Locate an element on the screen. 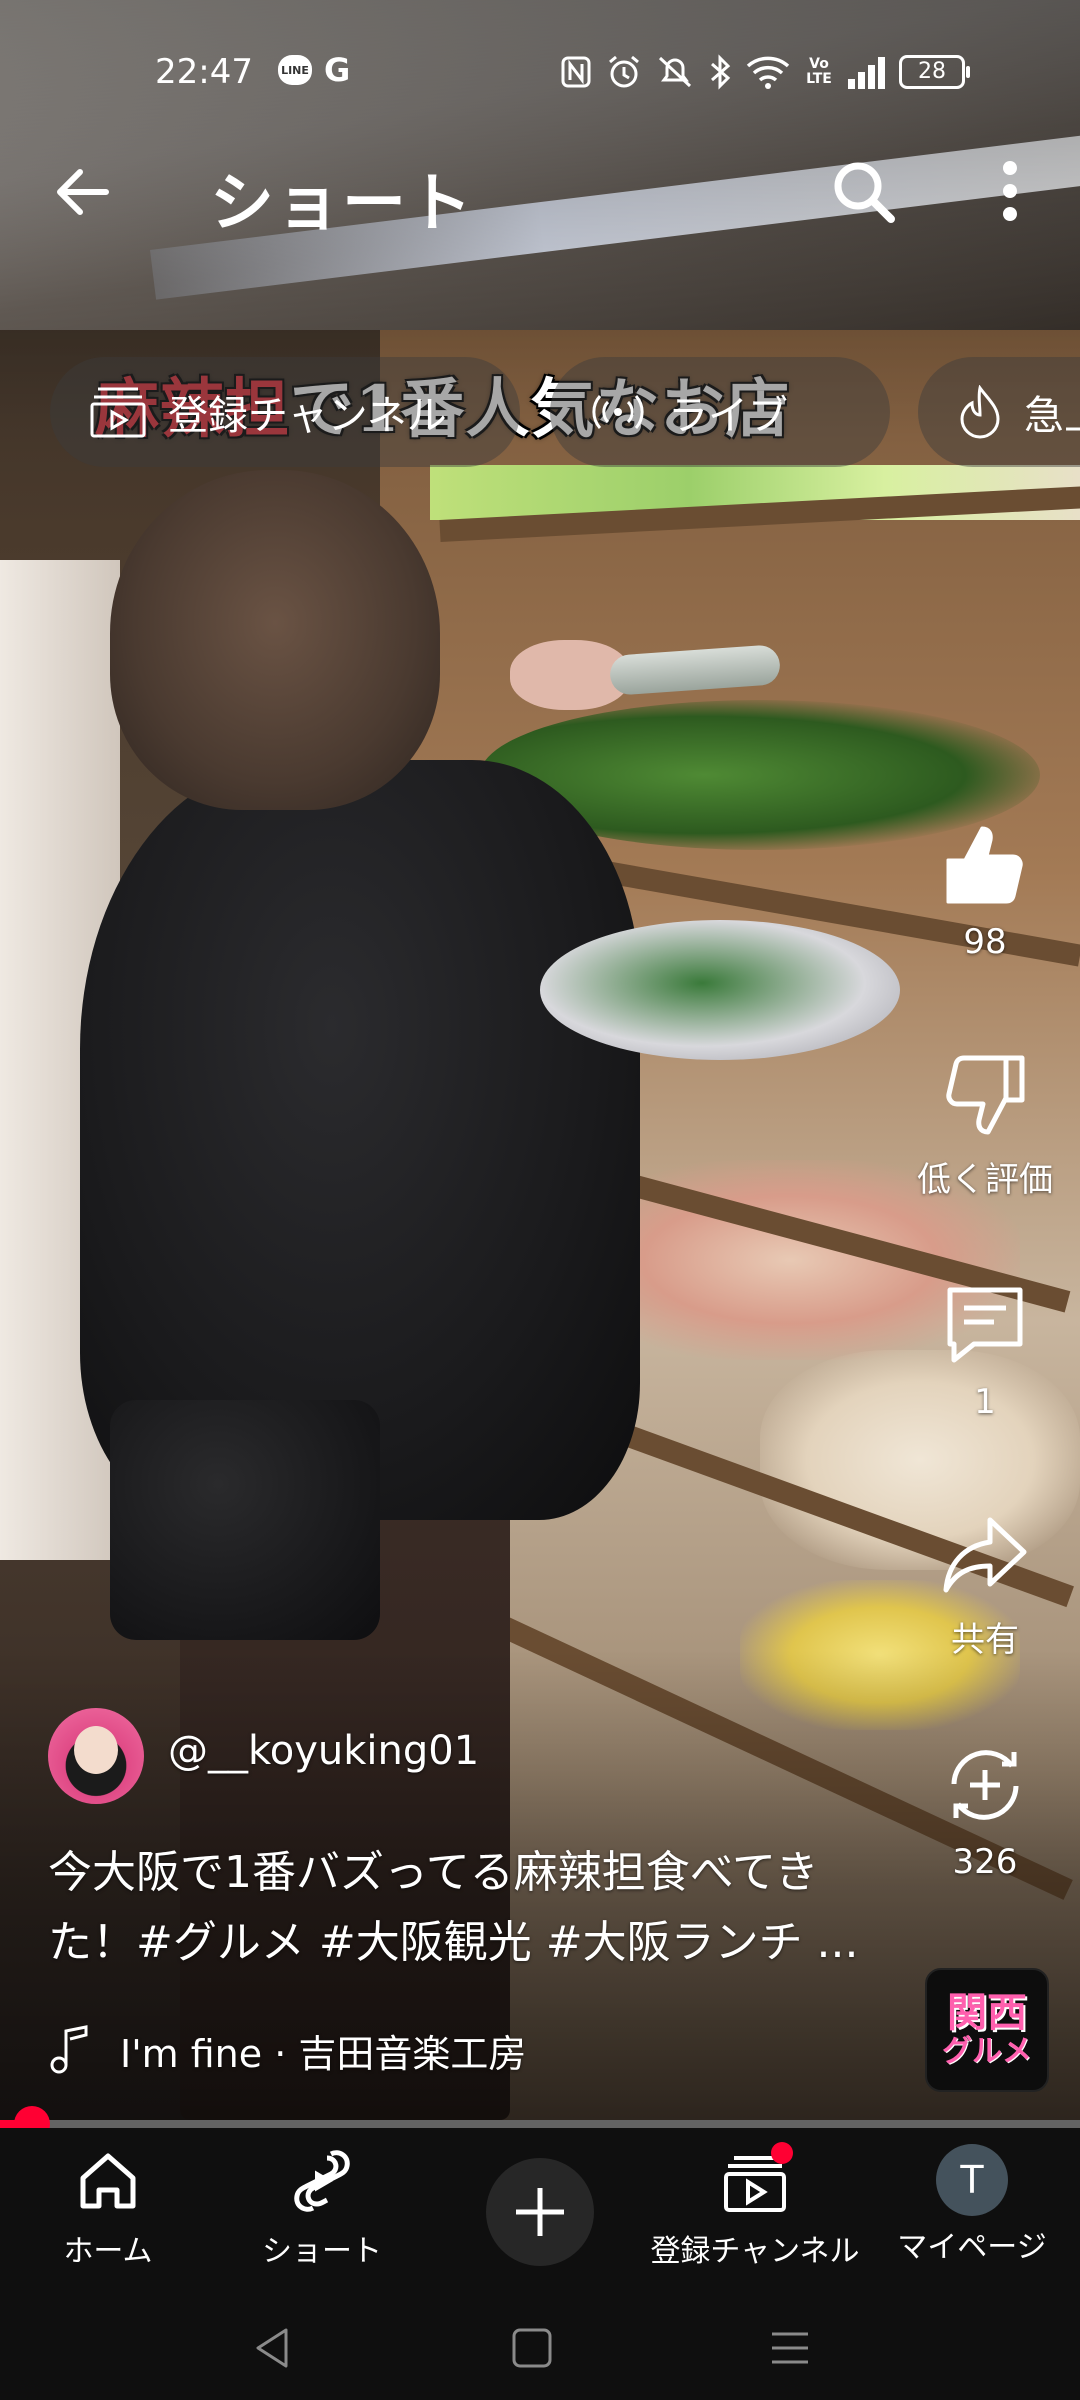 The width and height of the screenshot is (1080, 2400). page-title: ショート is located at coordinates (342, 204).